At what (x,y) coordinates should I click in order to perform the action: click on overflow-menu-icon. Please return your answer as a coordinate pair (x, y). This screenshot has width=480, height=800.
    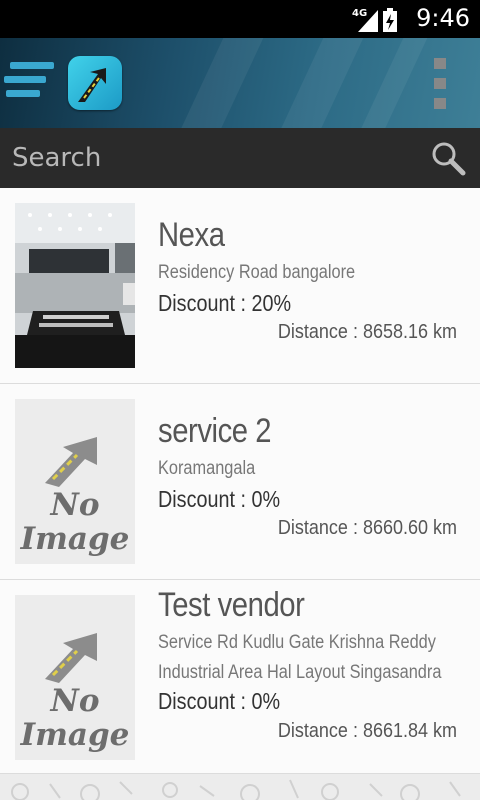
    Looking at the image, I should click on (441, 84).